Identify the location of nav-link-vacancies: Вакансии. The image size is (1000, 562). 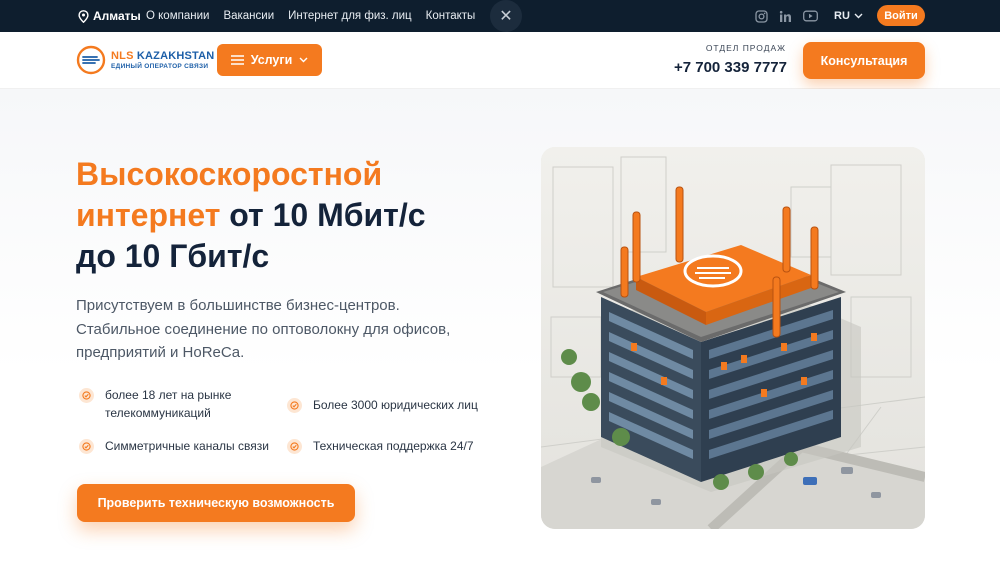
(248, 16).